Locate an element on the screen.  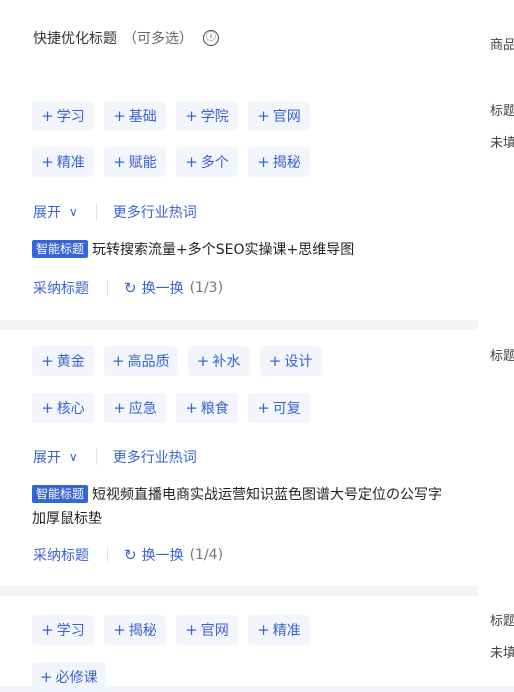
keyword-tag: + 设计 is located at coordinates (290, 361).